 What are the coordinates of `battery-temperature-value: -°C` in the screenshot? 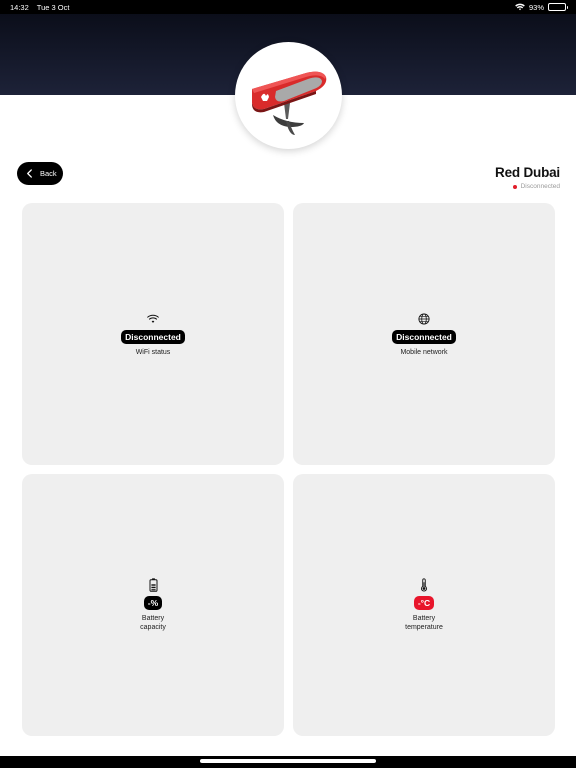 It's located at (424, 603).